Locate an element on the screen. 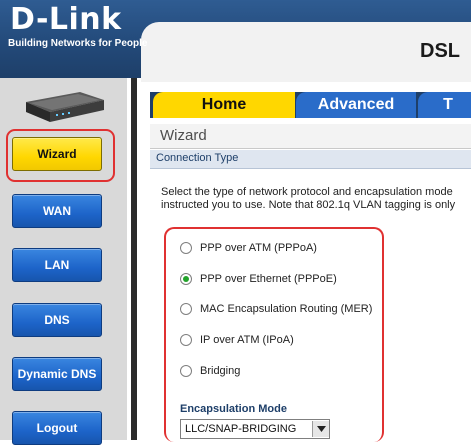 The height and width of the screenshot is (445, 471). top-tabs: Home Advanced T is located at coordinates (310, 105).